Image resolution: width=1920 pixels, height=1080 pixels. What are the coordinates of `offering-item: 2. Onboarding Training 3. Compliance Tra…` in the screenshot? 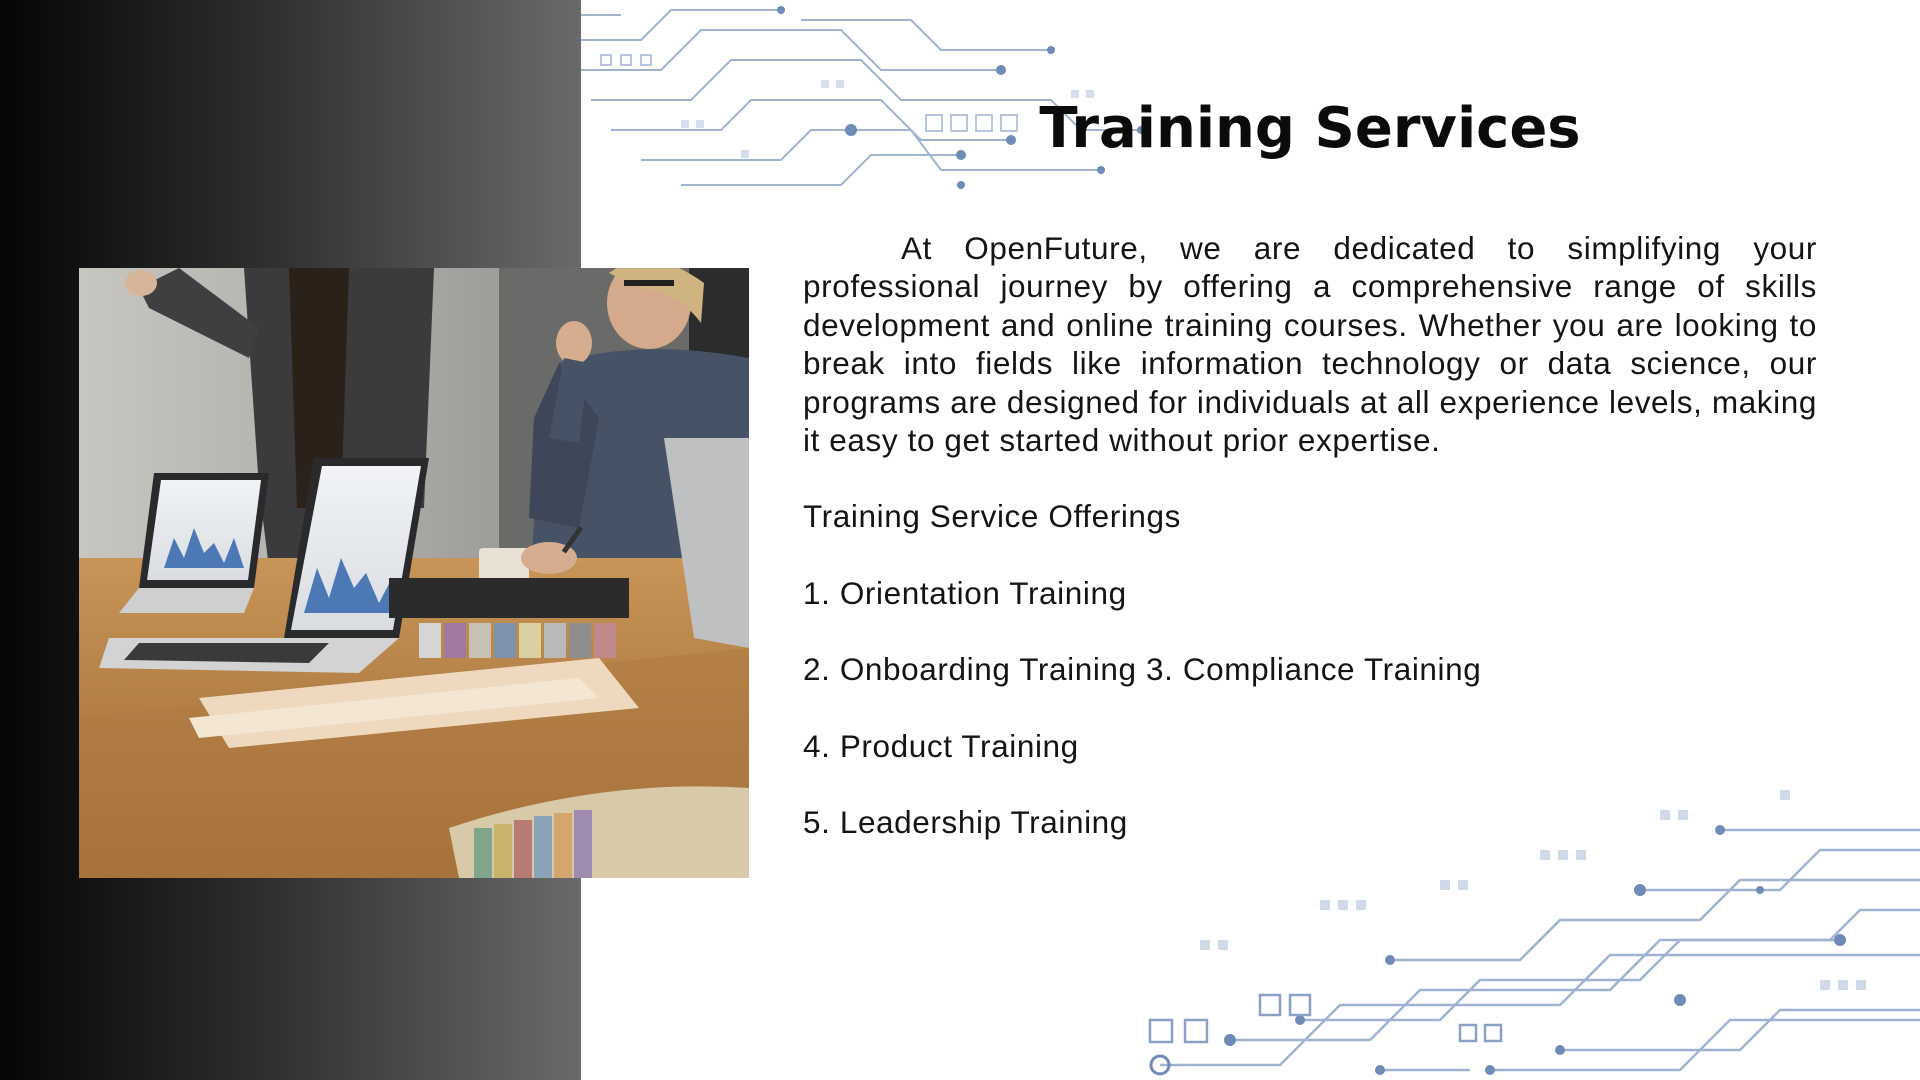 It's located at (1142, 669).